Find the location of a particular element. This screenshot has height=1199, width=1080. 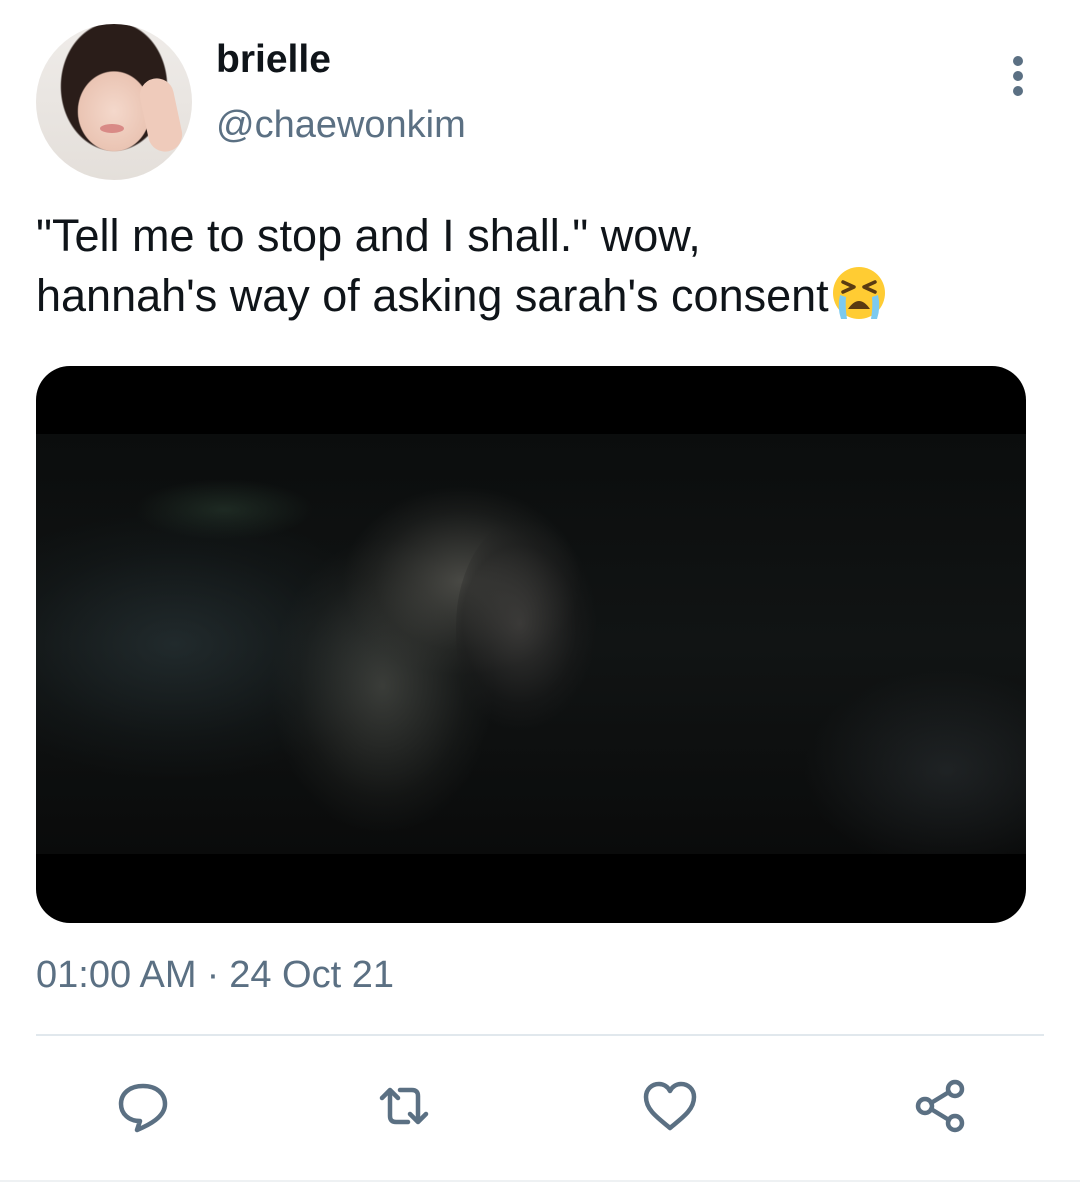

heart-icon is located at coordinates (670, 1106).